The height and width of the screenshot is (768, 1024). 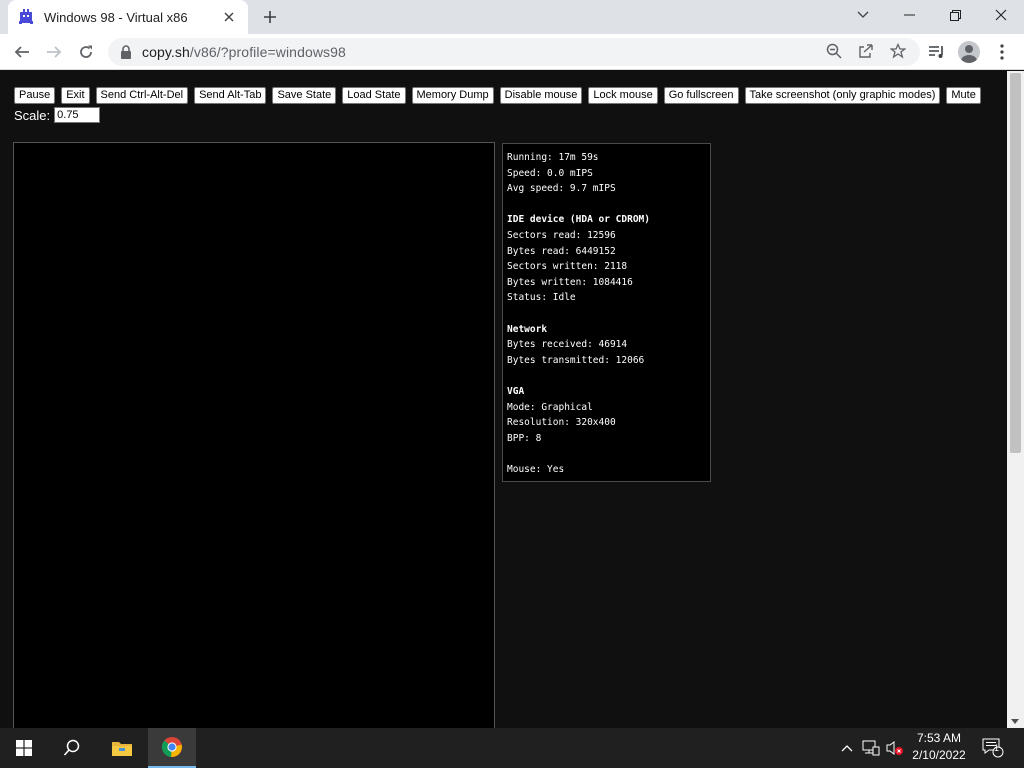 What do you see at coordinates (166, 52) in the screenshot?
I see `url-host: copy.sh` at bounding box center [166, 52].